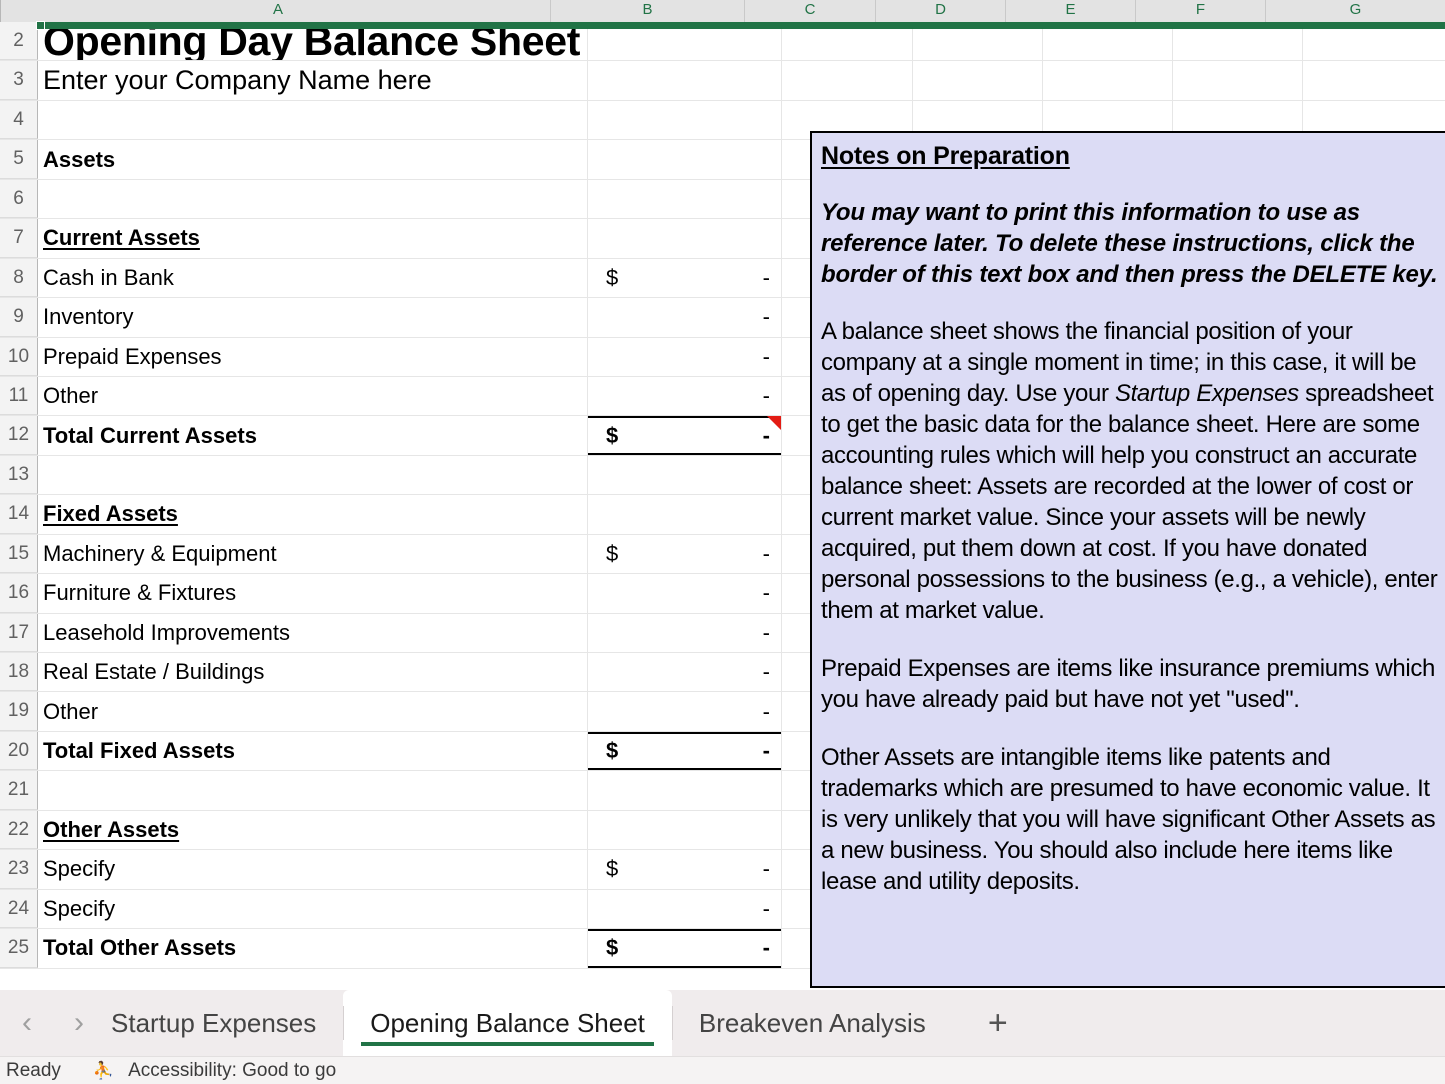 This screenshot has width=1445, height=1084. I want to click on grid-row: 3 Enter your Company Name here, so click(722, 81).